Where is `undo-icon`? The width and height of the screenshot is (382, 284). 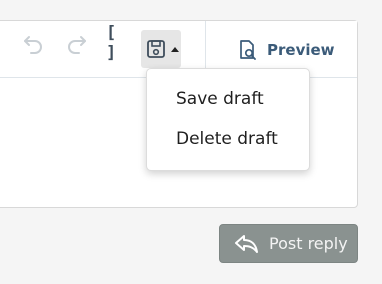
undo-icon is located at coordinates (33, 45).